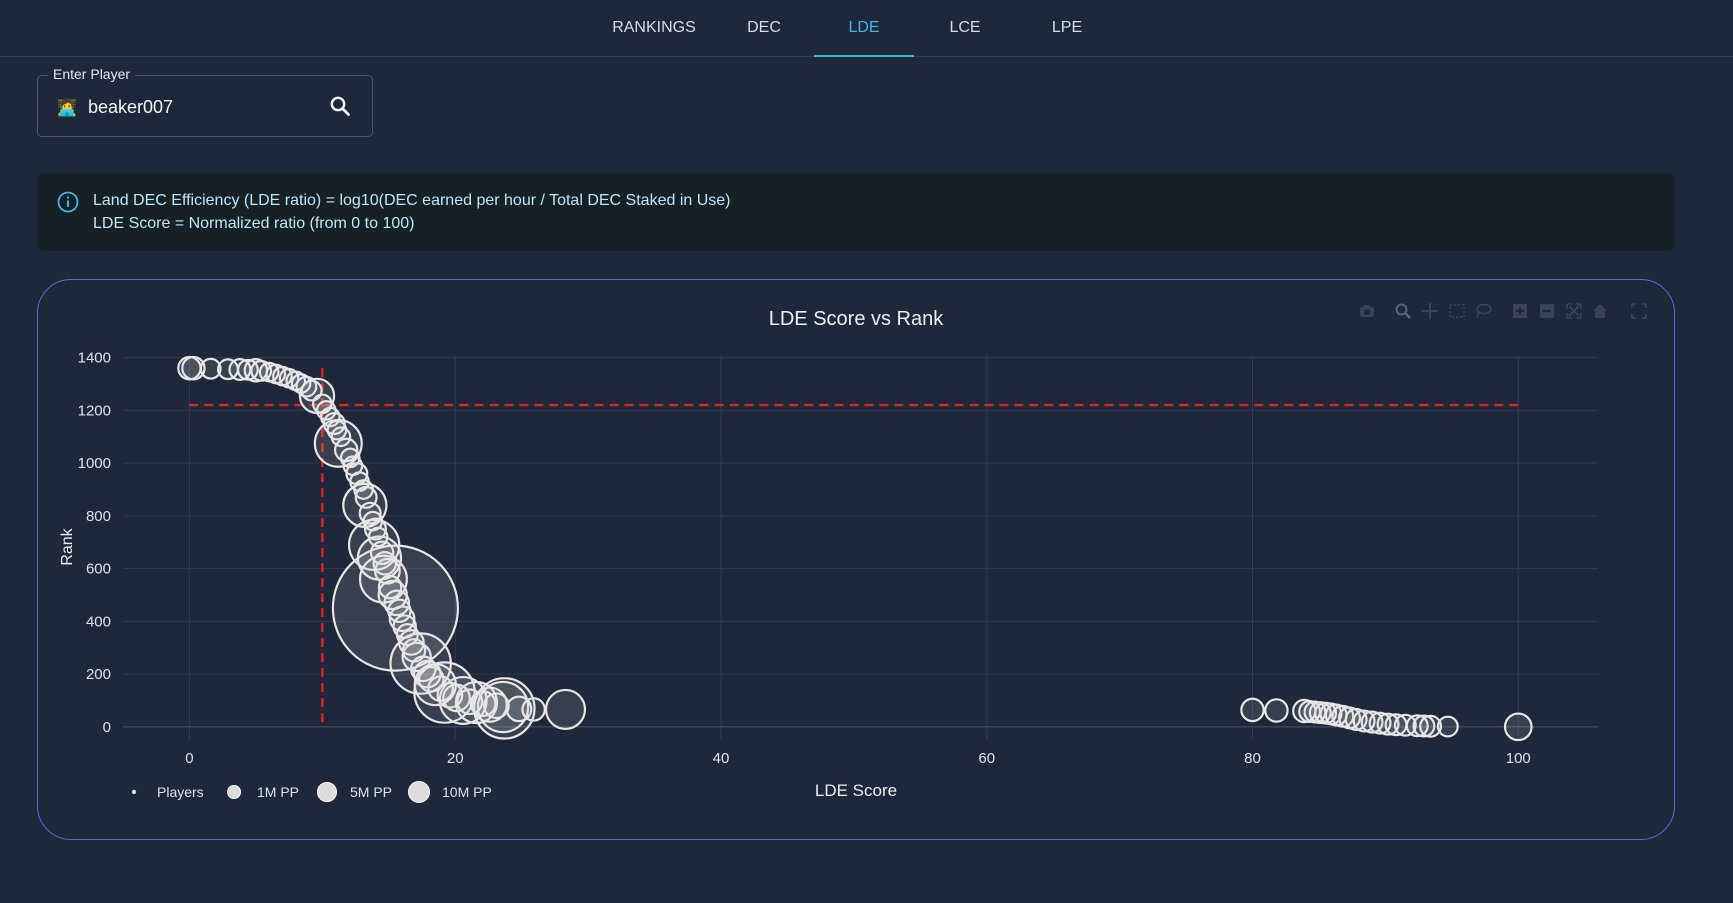 This screenshot has height=903, width=1733. What do you see at coordinates (98, 569) in the screenshot?
I see `y-tick-label: 600` at bounding box center [98, 569].